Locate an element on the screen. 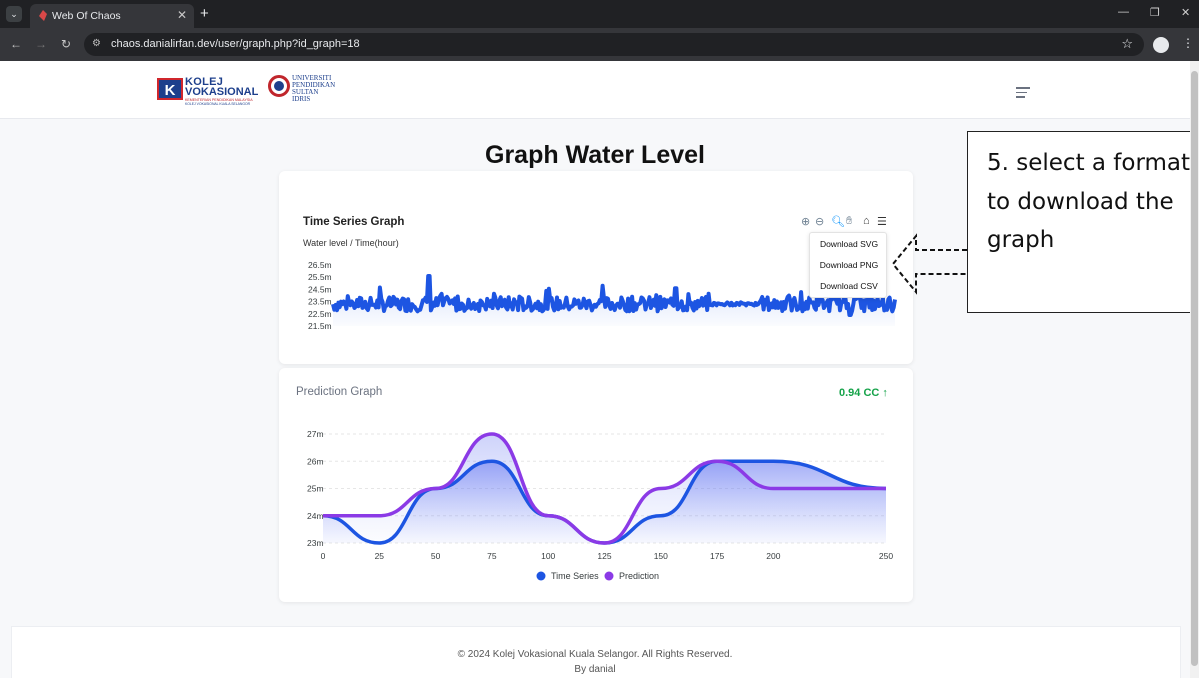  pred-xtick-label: 25 is located at coordinates (380, 556).